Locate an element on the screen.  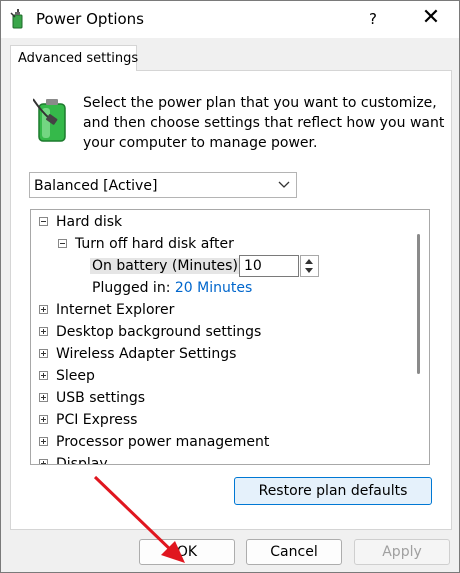
spin-up-icon is located at coordinates (309, 261).